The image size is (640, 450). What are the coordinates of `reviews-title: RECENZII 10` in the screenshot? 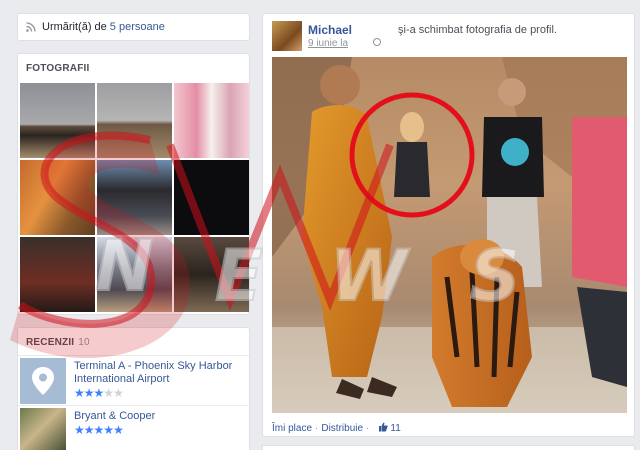 It's located at (133, 338).